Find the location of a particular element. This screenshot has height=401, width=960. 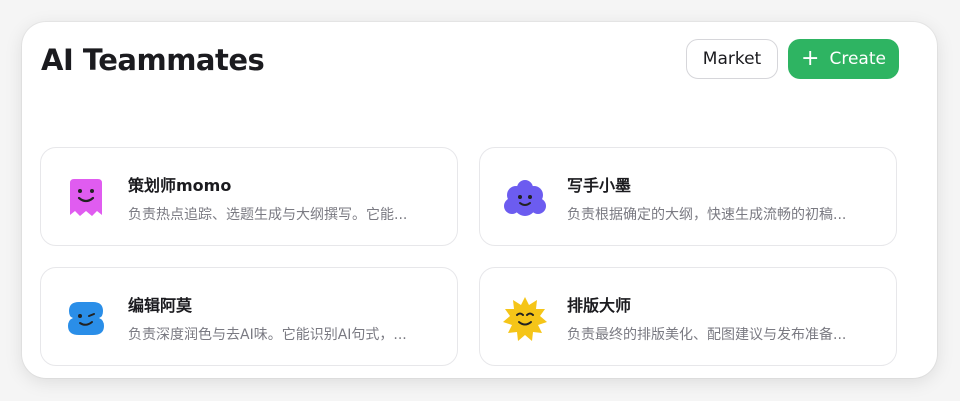

pink-ghost-avatar is located at coordinates (86, 198).